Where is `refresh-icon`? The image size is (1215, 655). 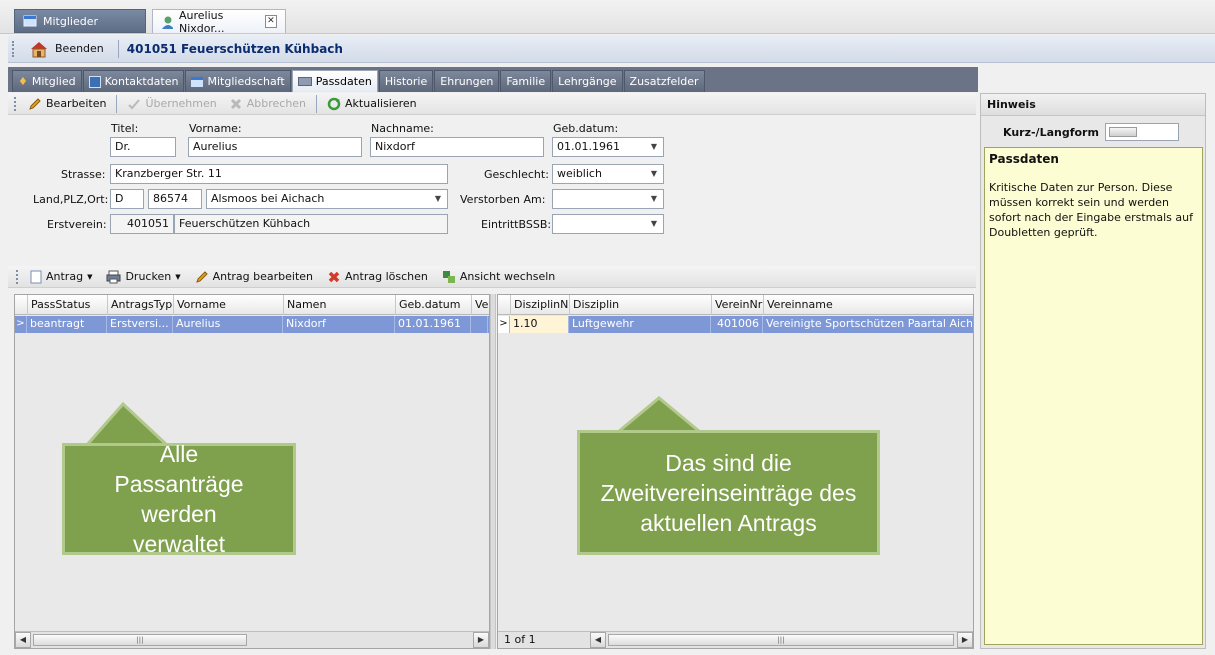 refresh-icon is located at coordinates (334, 103).